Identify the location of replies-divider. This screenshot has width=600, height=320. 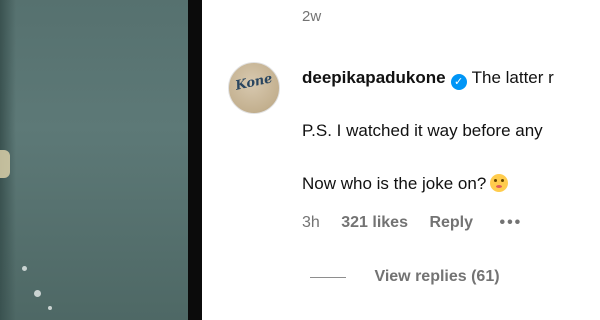
(328, 277).